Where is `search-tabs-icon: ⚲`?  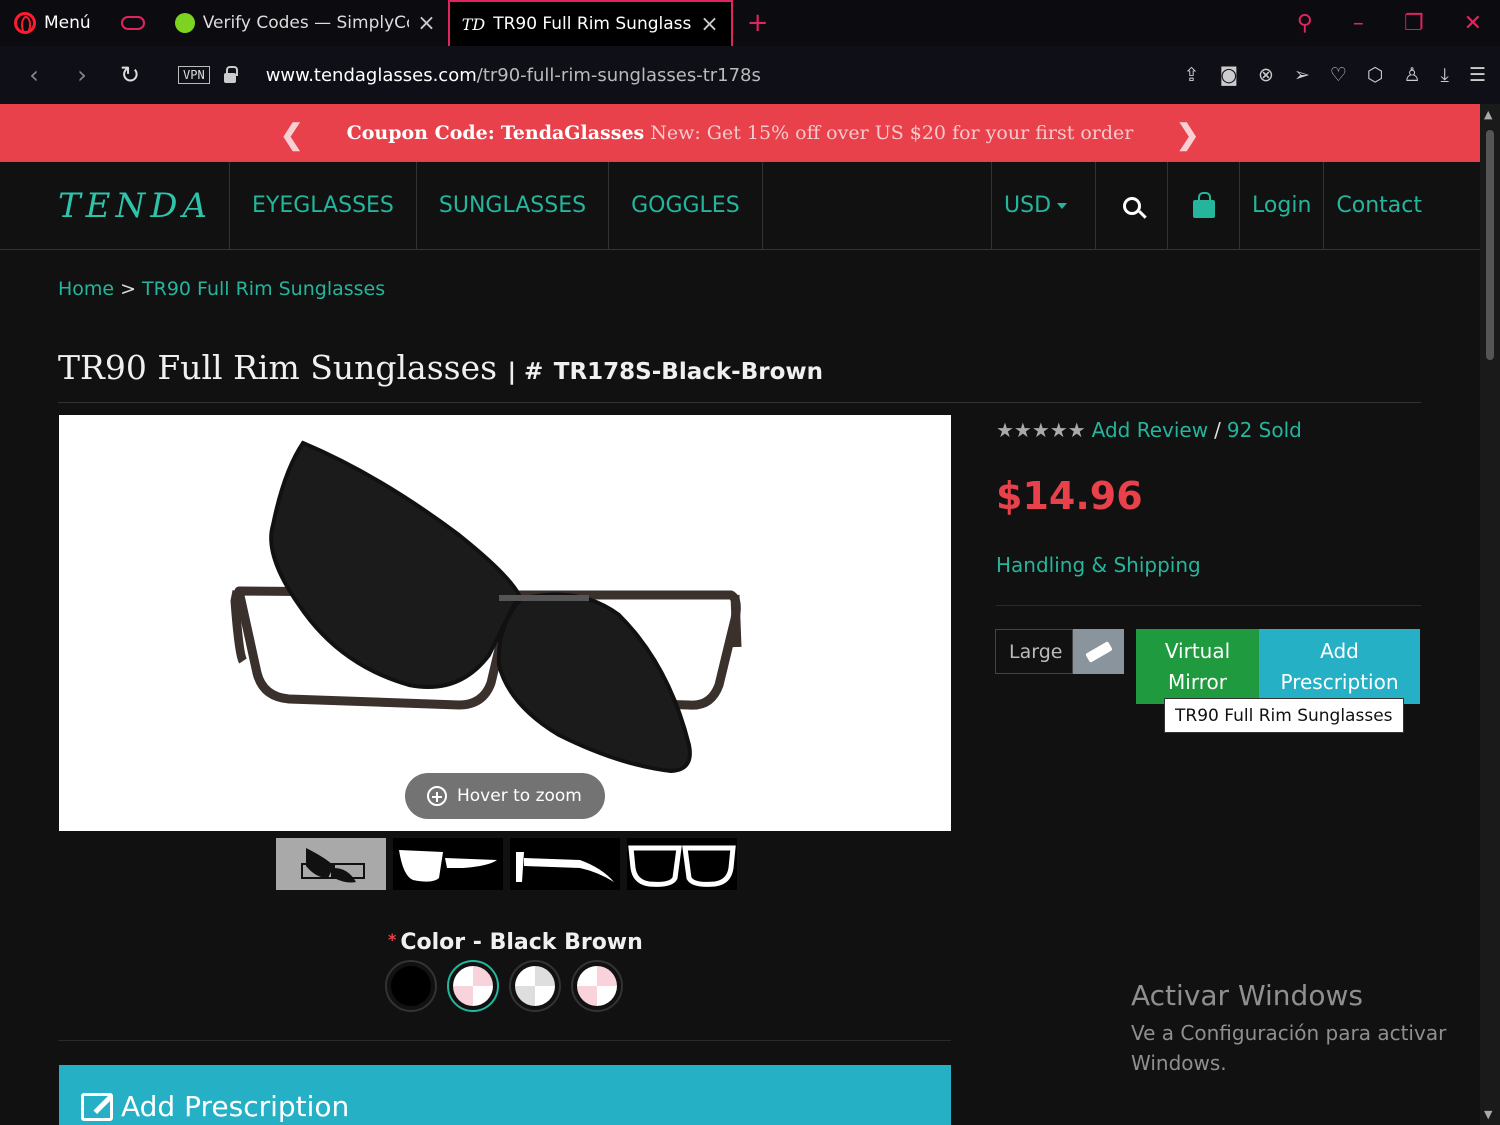 search-tabs-icon: ⚲ is located at coordinates (1305, 23).